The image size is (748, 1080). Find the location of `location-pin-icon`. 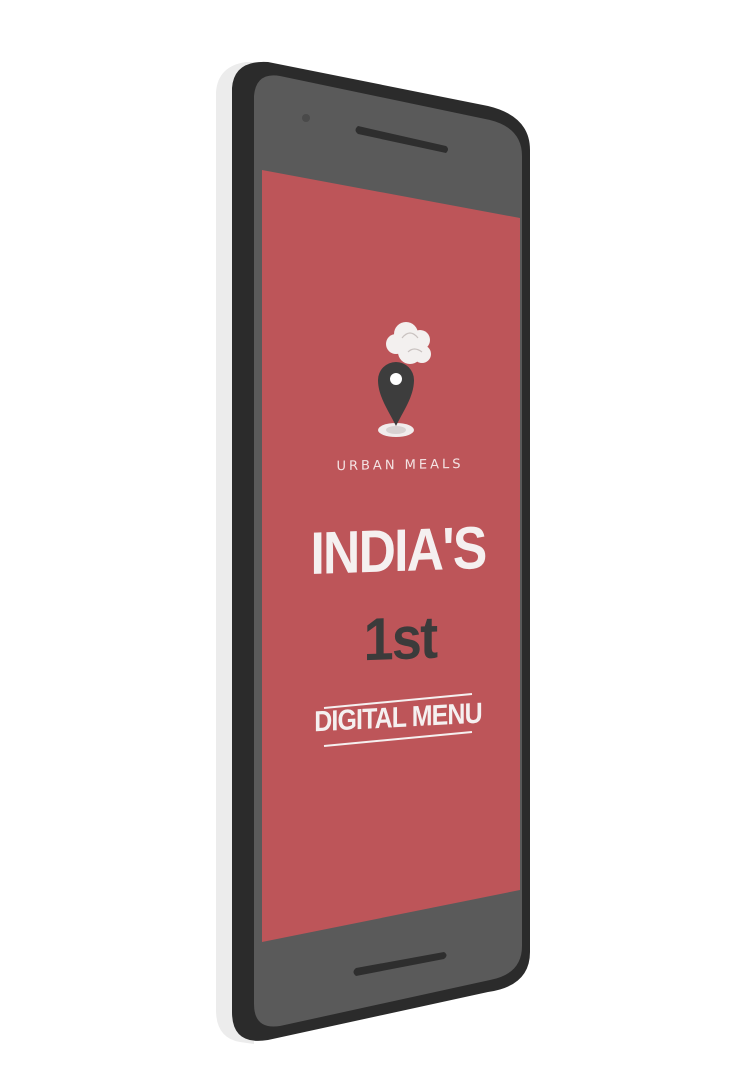

location-pin-icon is located at coordinates (396, 399).